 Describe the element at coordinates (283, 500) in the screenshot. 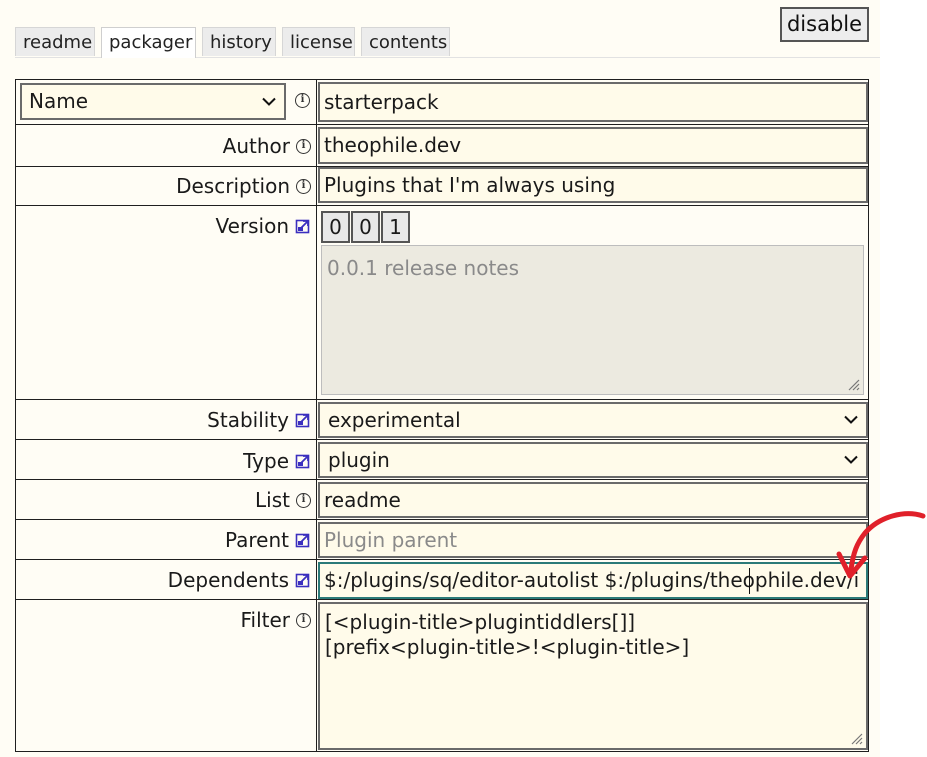

I see `list-label: List i` at that location.